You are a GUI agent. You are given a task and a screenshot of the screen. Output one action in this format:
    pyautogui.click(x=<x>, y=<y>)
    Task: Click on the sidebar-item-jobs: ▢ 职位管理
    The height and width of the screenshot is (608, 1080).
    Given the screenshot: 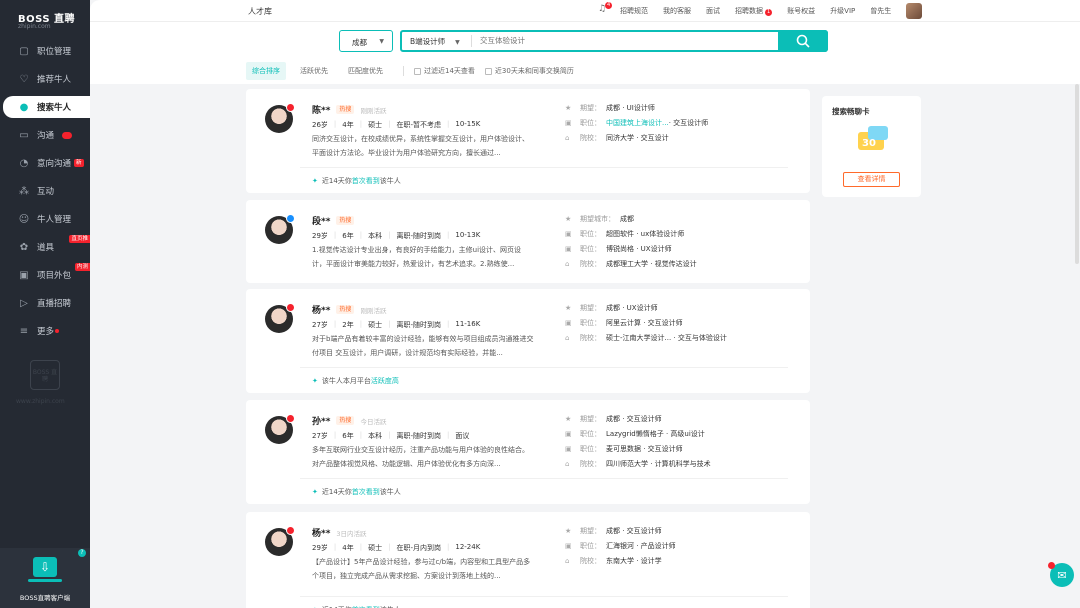 What is the action you would take?
    pyautogui.click(x=45, y=51)
    